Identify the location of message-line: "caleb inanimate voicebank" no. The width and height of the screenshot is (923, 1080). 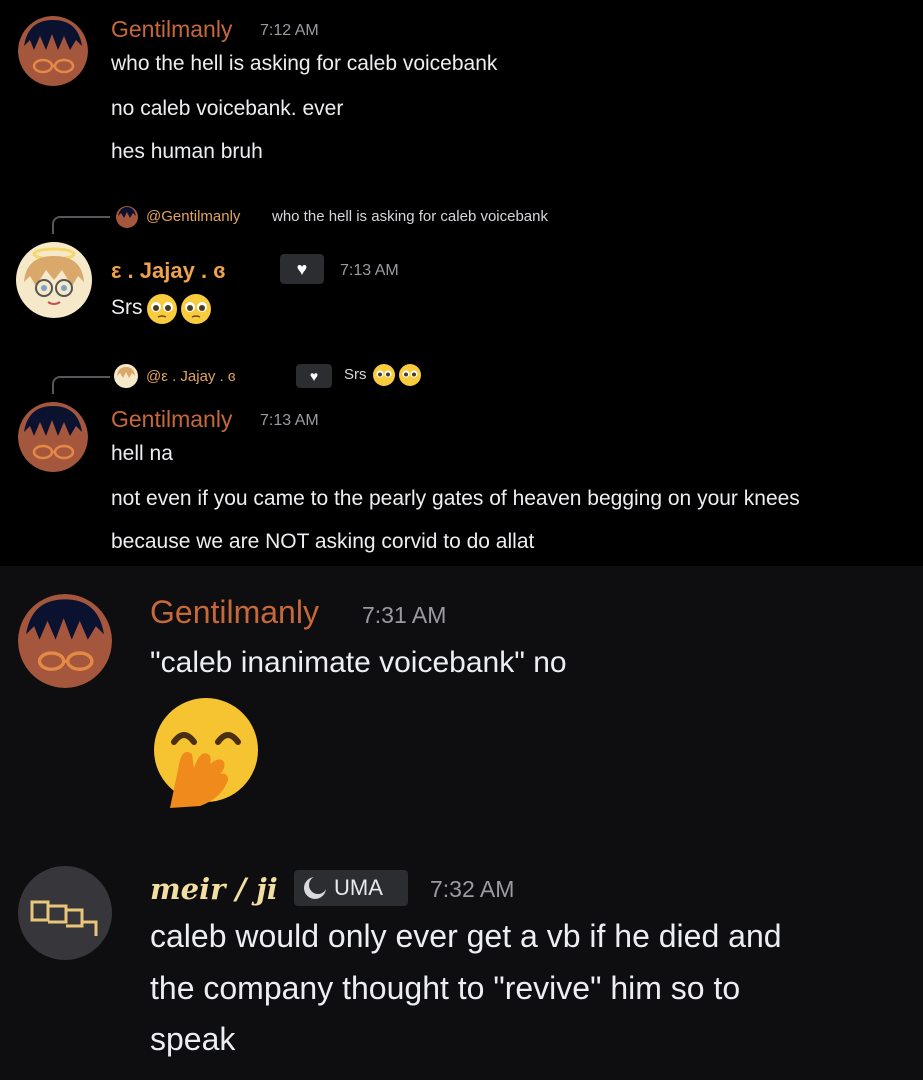
(358, 662).